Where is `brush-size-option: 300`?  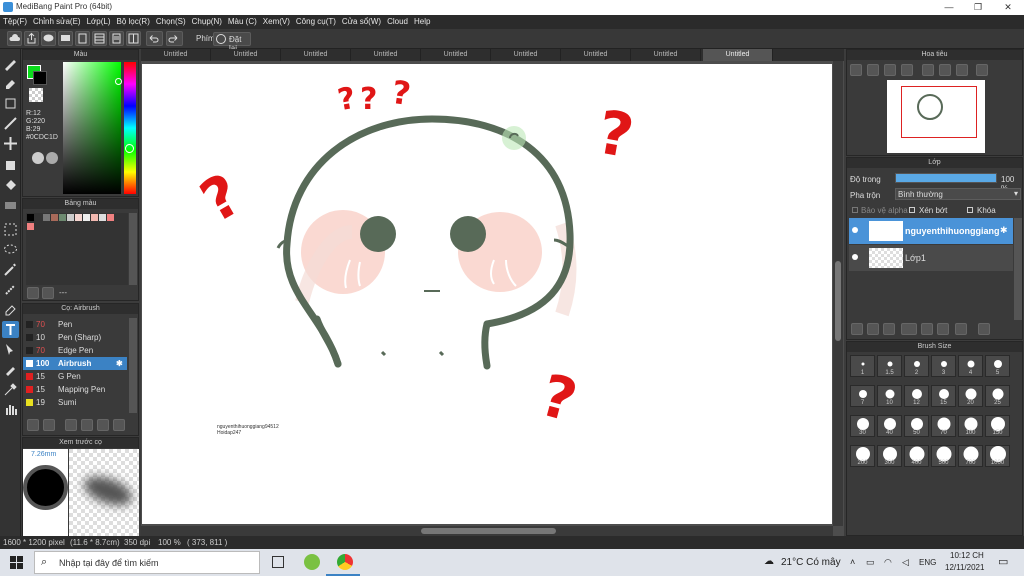 brush-size-option: 300 is located at coordinates (889, 456).